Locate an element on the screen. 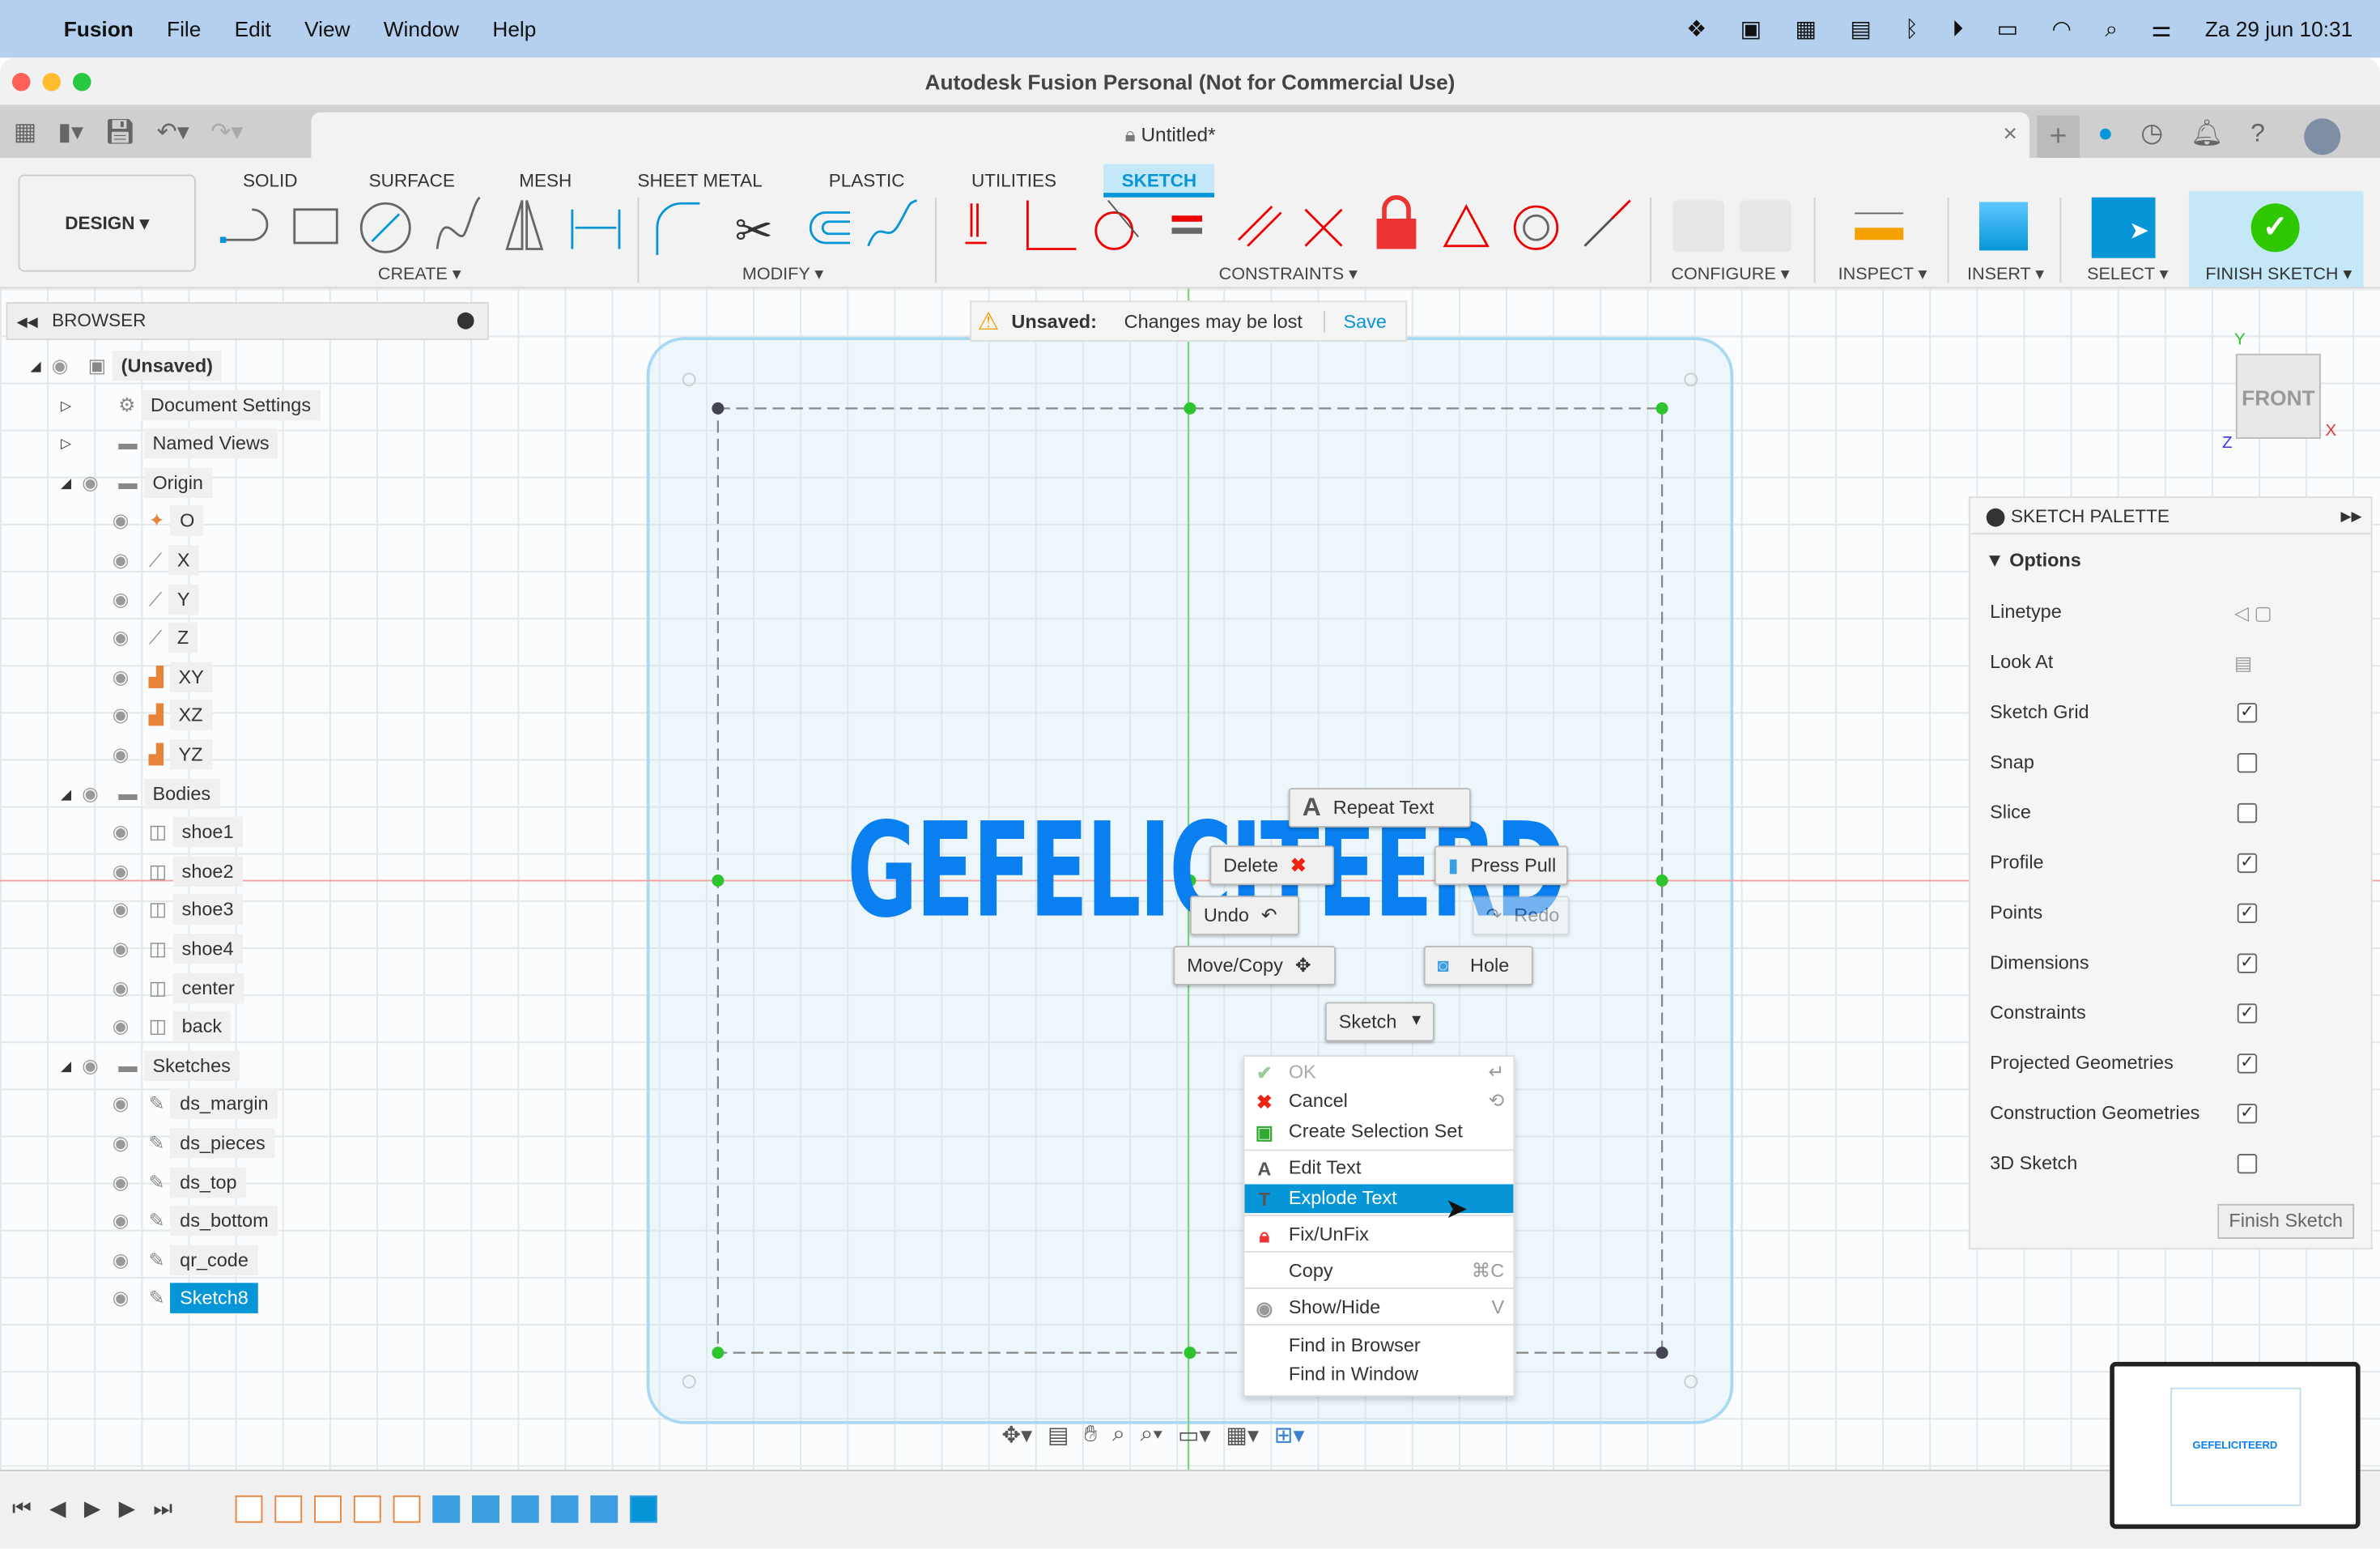 Image resolution: width=2380 pixels, height=1549 pixels. bluetooth-icon: ᛒ is located at coordinates (1912, 29).